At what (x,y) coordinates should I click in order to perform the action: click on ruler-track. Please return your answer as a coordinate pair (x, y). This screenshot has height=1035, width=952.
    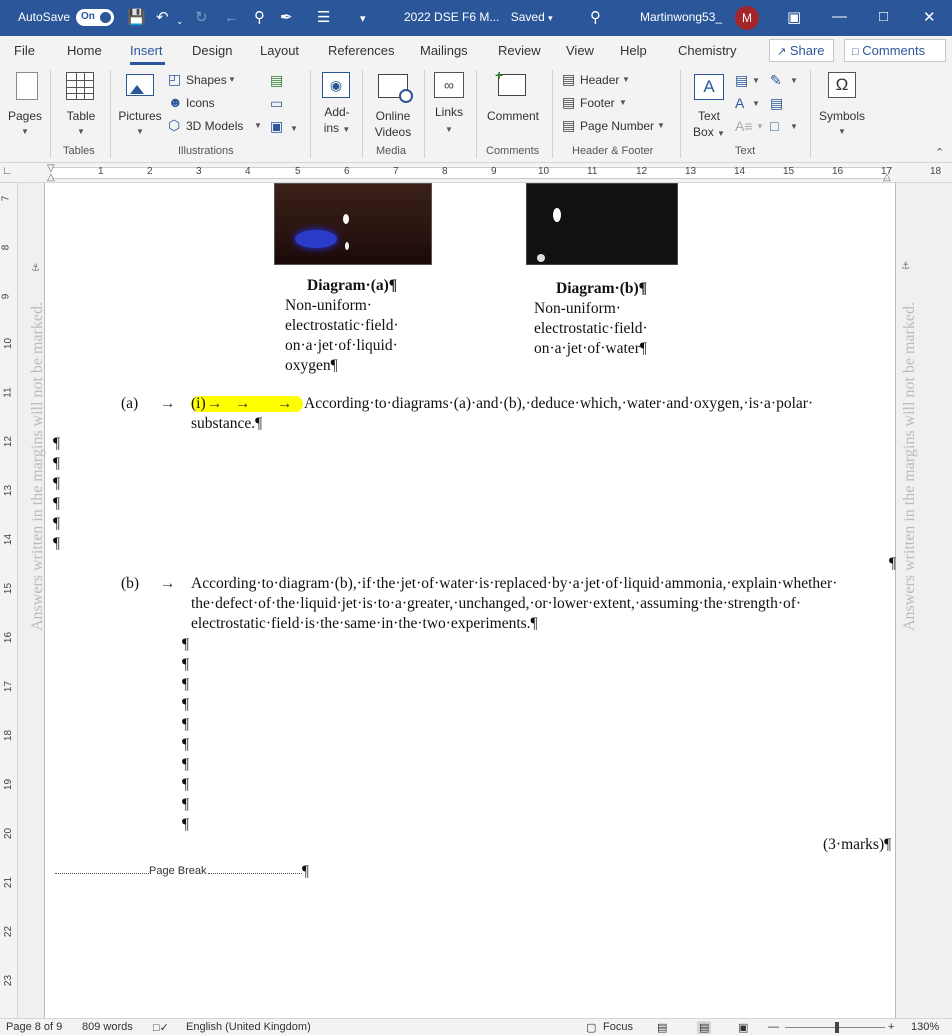
    Looking at the image, I should click on (470, 173).